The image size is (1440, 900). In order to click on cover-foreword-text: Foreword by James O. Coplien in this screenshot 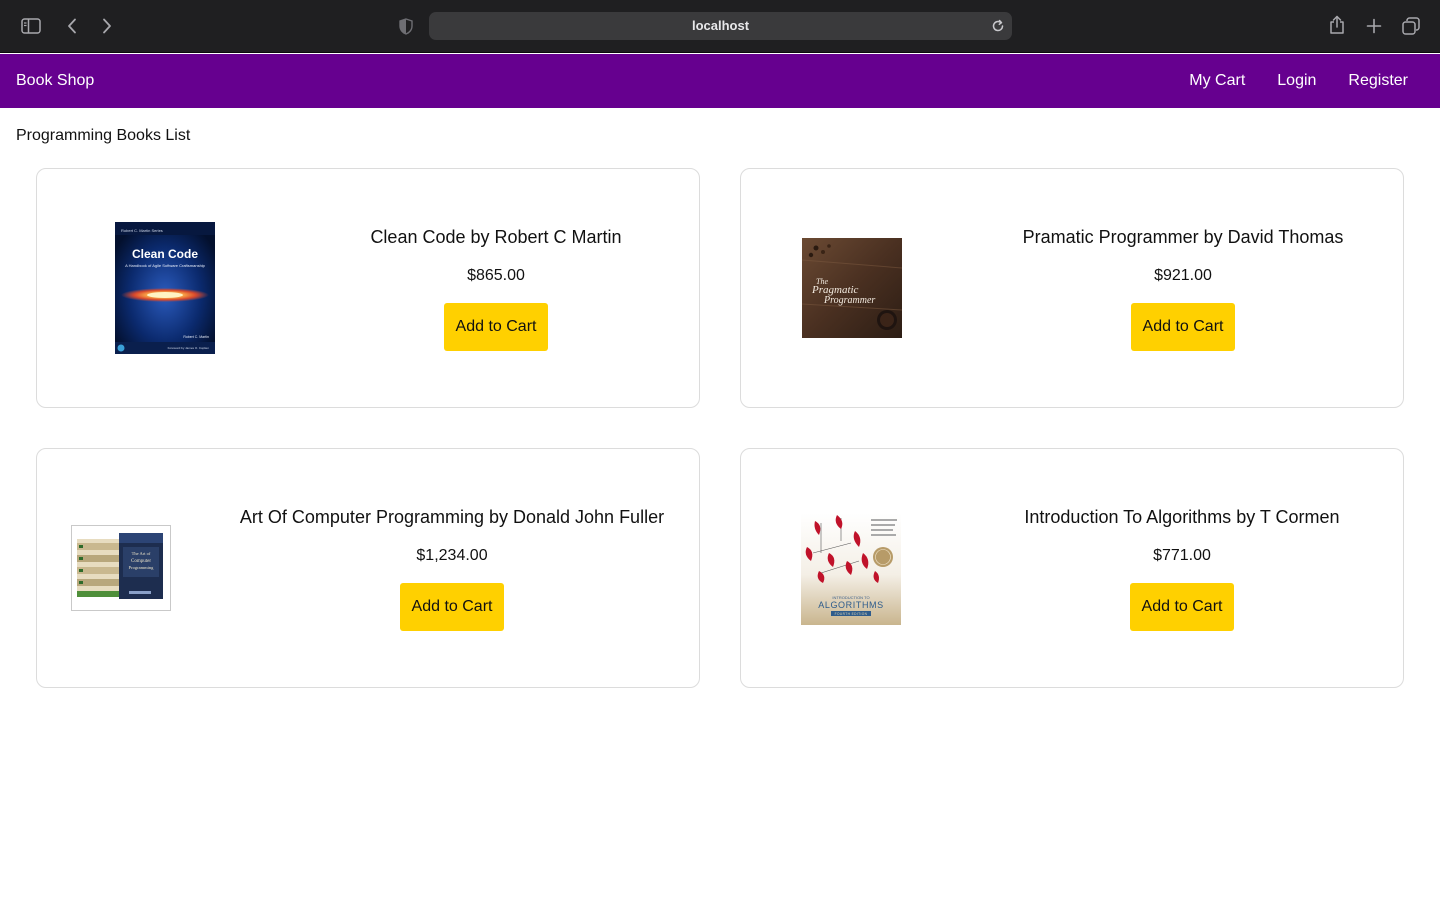, I will do `click(189, 348)`.